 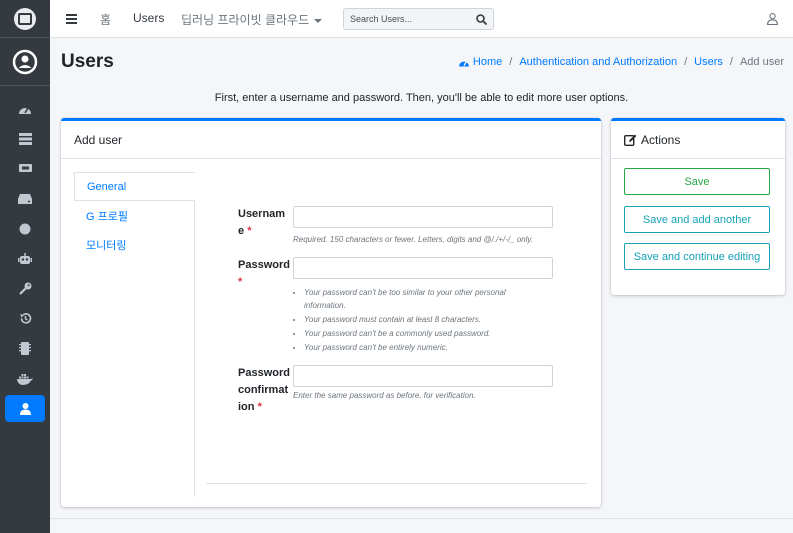 I want to click on actions-card-header: Actions, so click(x=698, y=140).